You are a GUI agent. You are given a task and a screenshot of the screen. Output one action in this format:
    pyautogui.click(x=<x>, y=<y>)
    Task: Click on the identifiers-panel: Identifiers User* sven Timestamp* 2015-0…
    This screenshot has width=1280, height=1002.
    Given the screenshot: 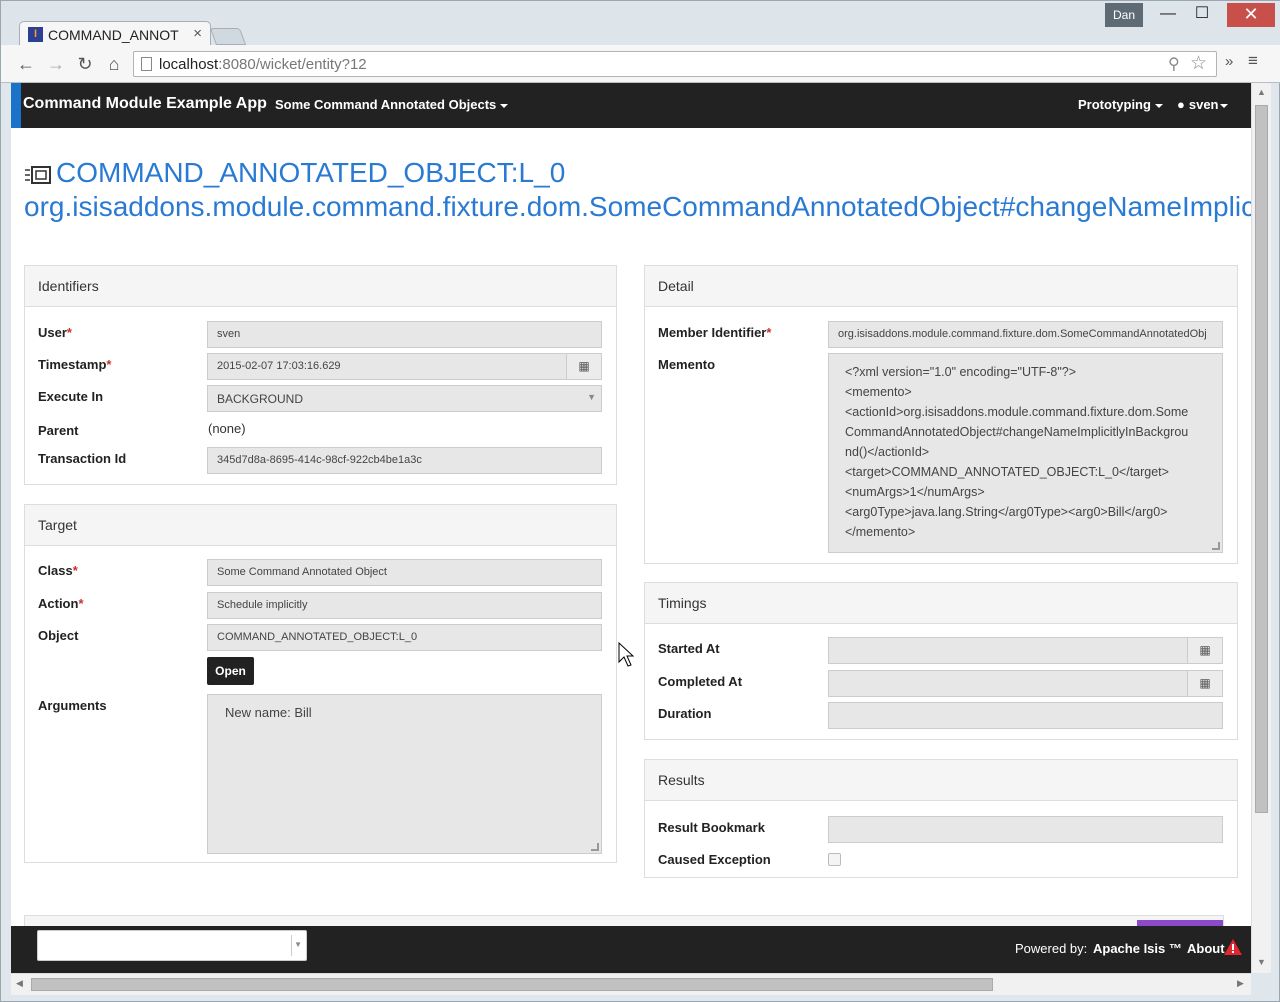 What is the action you would take?
    pyautogui.click(x=320, y=375)
    